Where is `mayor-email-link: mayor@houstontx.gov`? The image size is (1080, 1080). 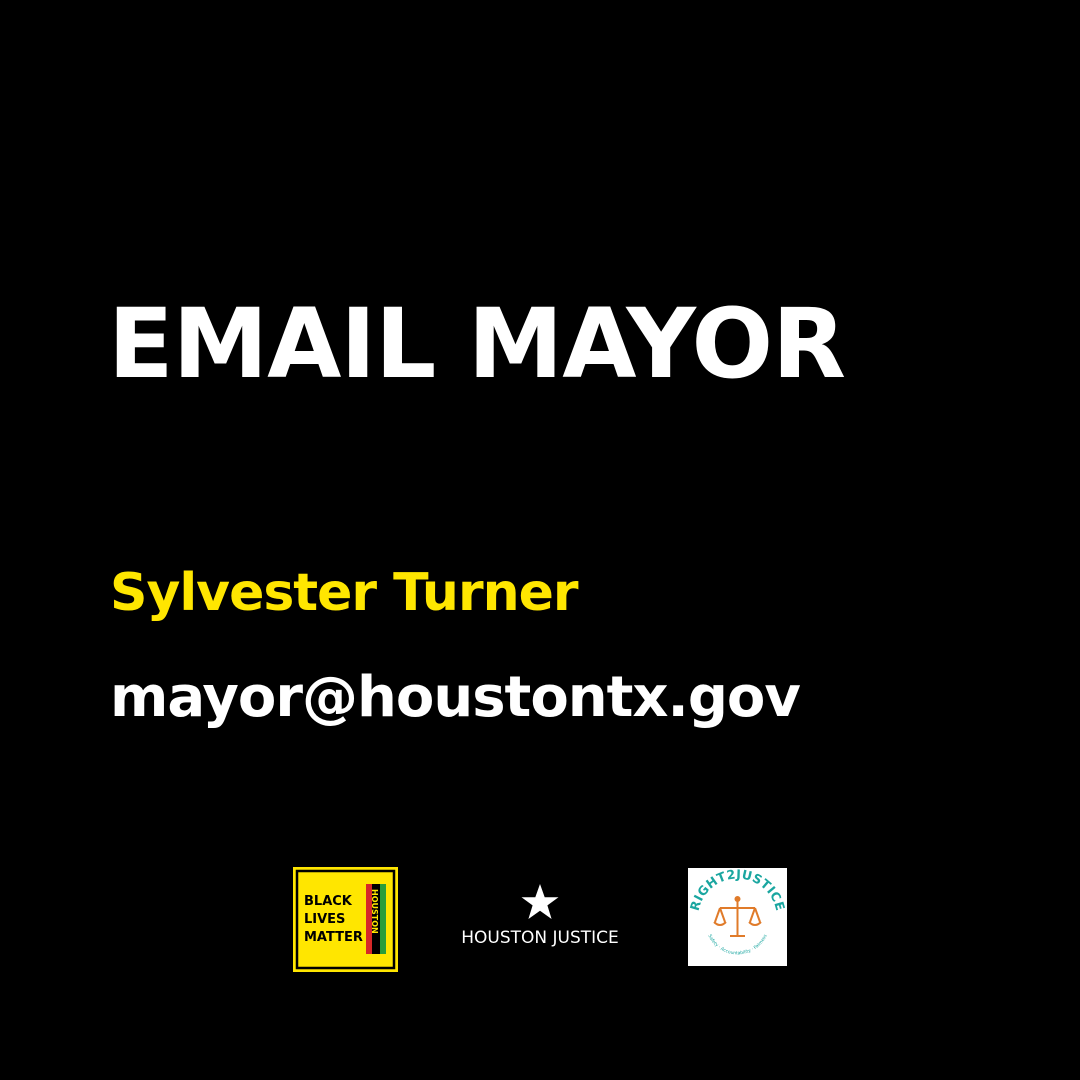
mayor-email-link: mayor@houstontx.gov is located at coordinates (455, 698).